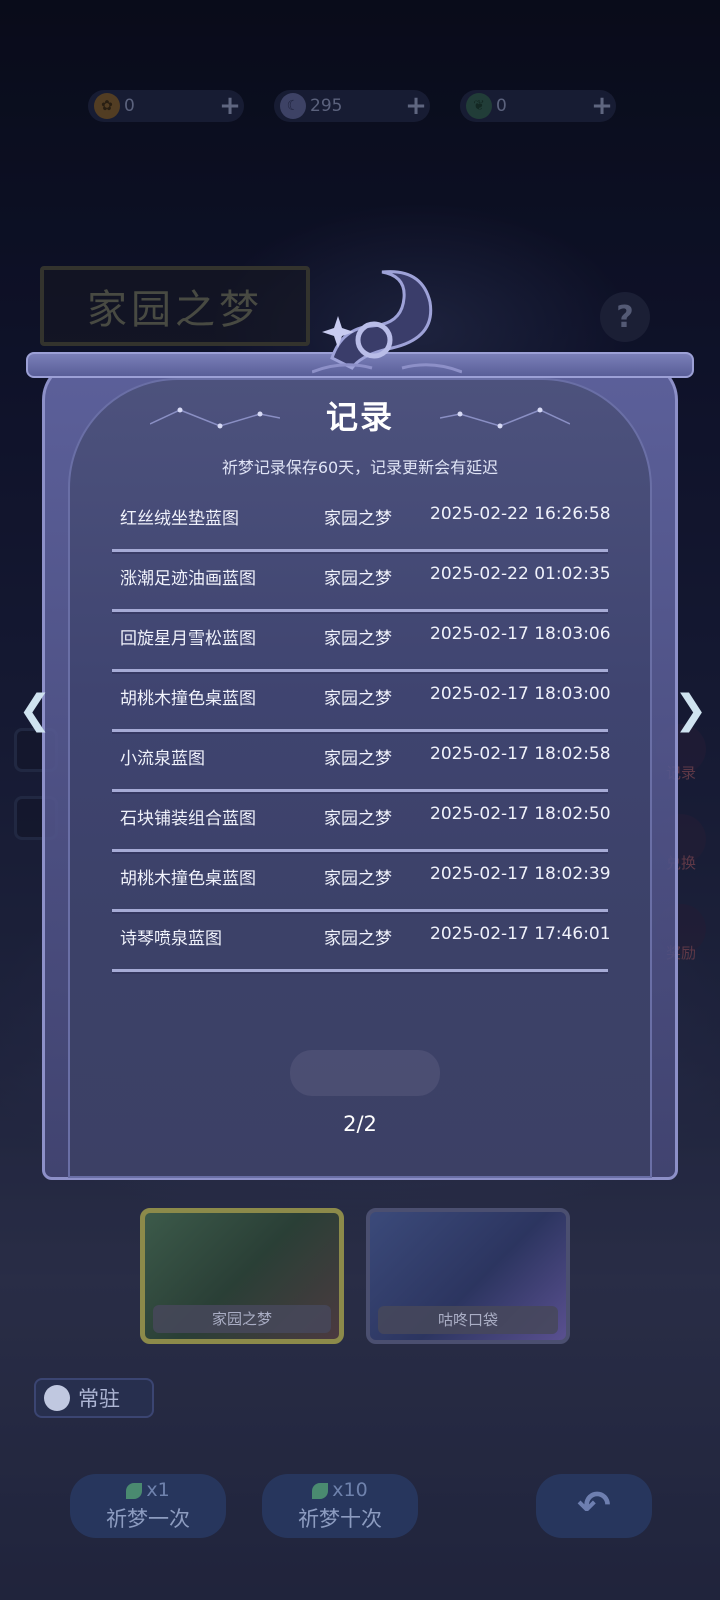  Describe the element at coordinates (520, 514) in the screenshot. I see `record-timestamp: 2025-02-22 16:26:58` at that location.